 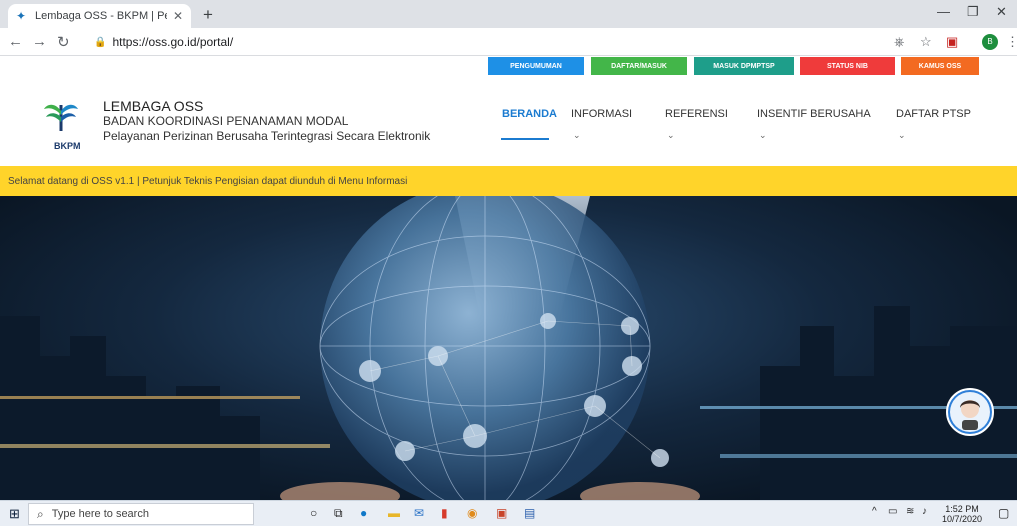 What do you see at coordinates (40, 513) in the screenshot?
I see `search-icon: ⌕` at bounding box center [40, 513].